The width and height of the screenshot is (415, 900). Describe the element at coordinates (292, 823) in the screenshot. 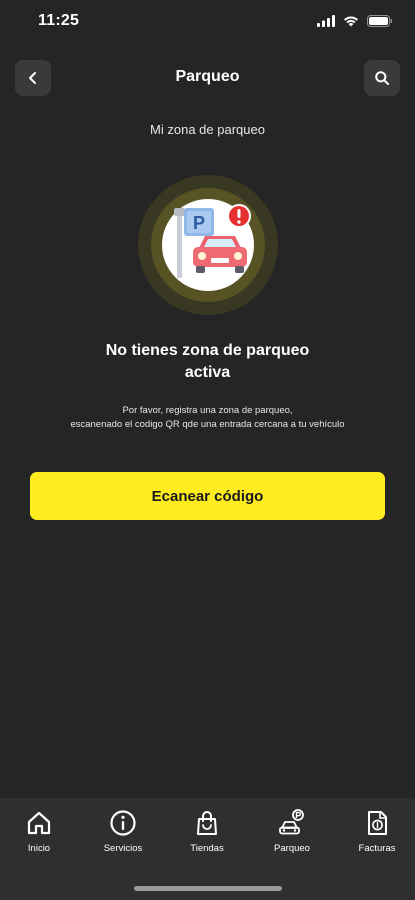

I see `parking-car-icon` at that location.